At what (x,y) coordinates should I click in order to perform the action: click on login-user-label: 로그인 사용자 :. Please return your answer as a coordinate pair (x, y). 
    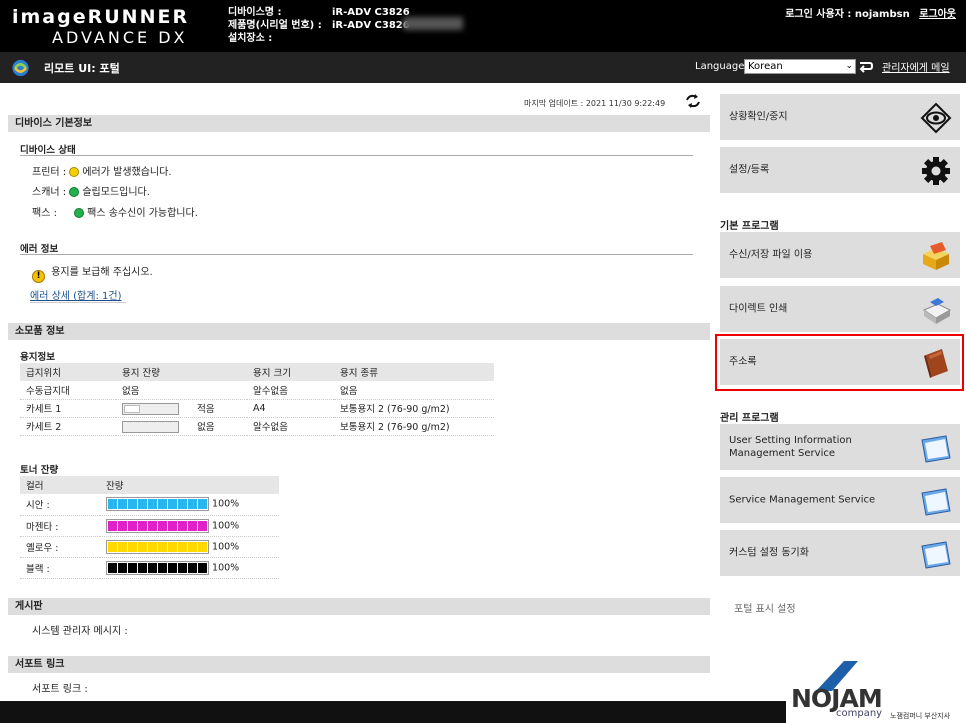
    Looking at the image, I should click on (818, 14).